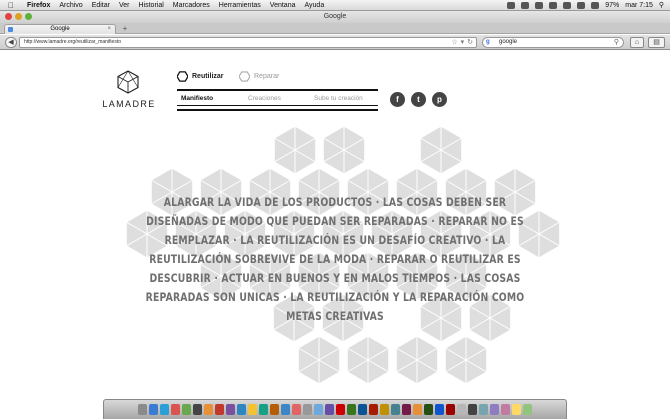 This screenshot has height=419, width=670. Describe the element at coordinates (267, 76) in the screenshot. I see `category-label: Reparar` at that location.